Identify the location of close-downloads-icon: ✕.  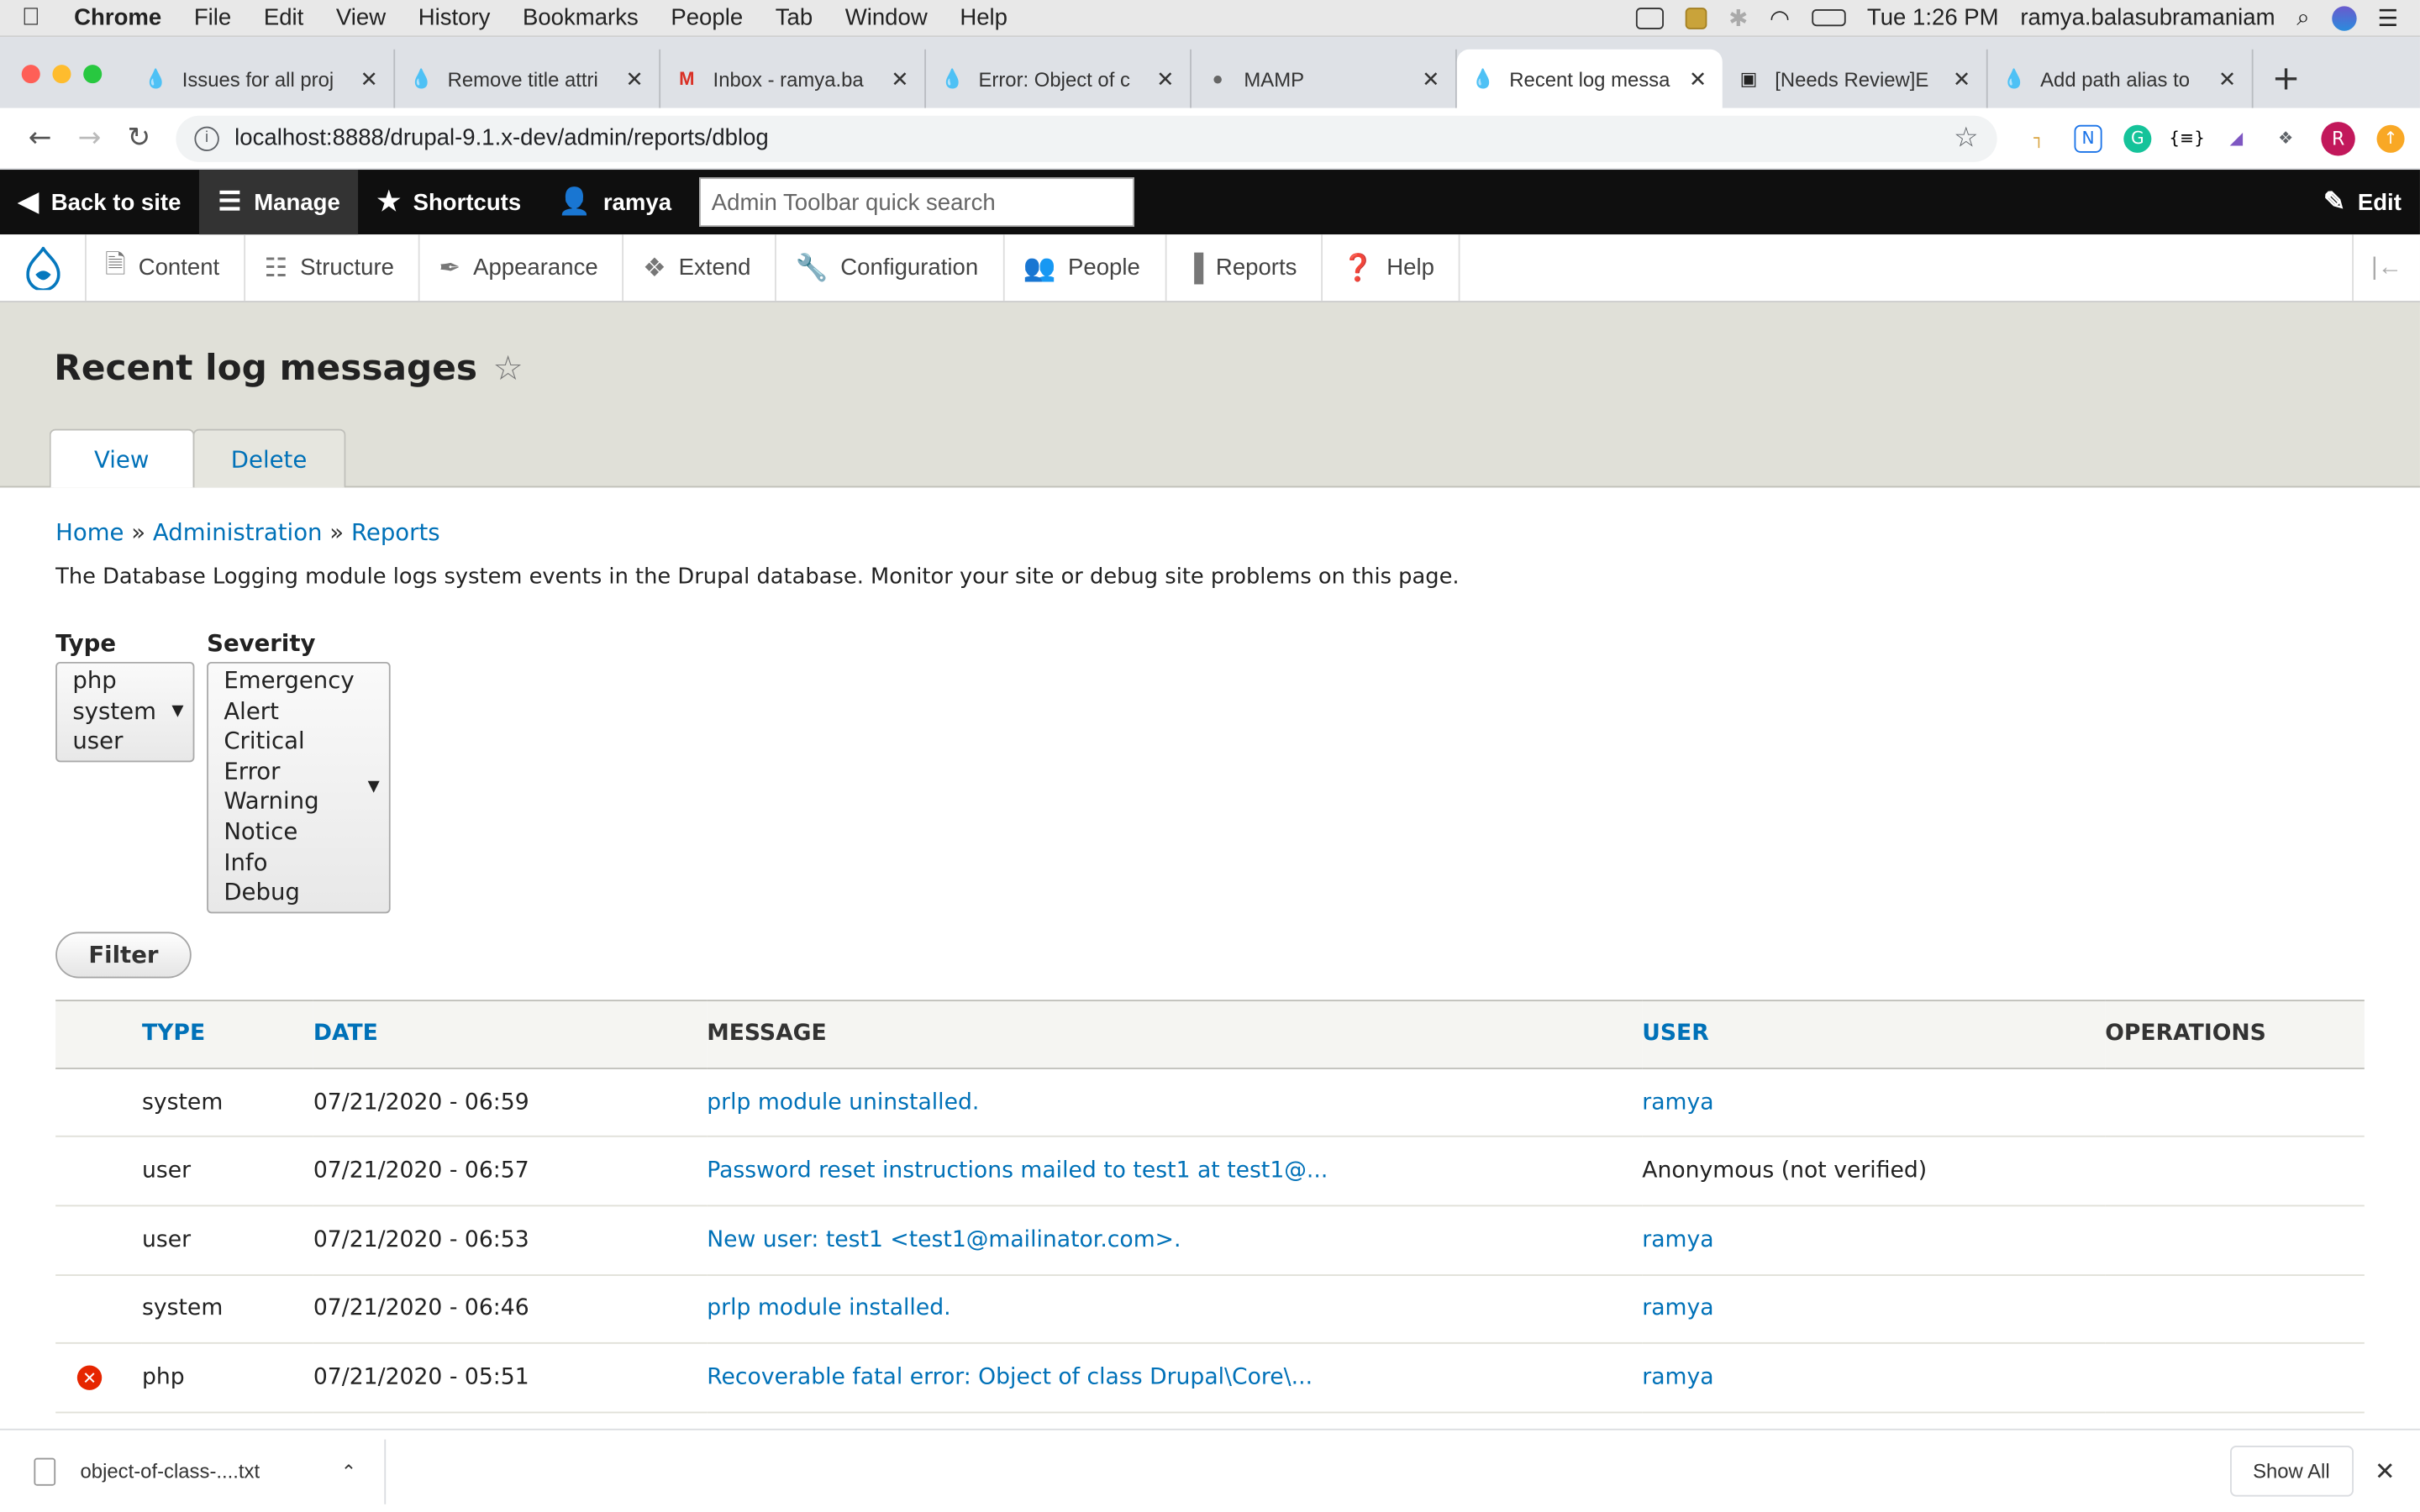
(2386, 1471).